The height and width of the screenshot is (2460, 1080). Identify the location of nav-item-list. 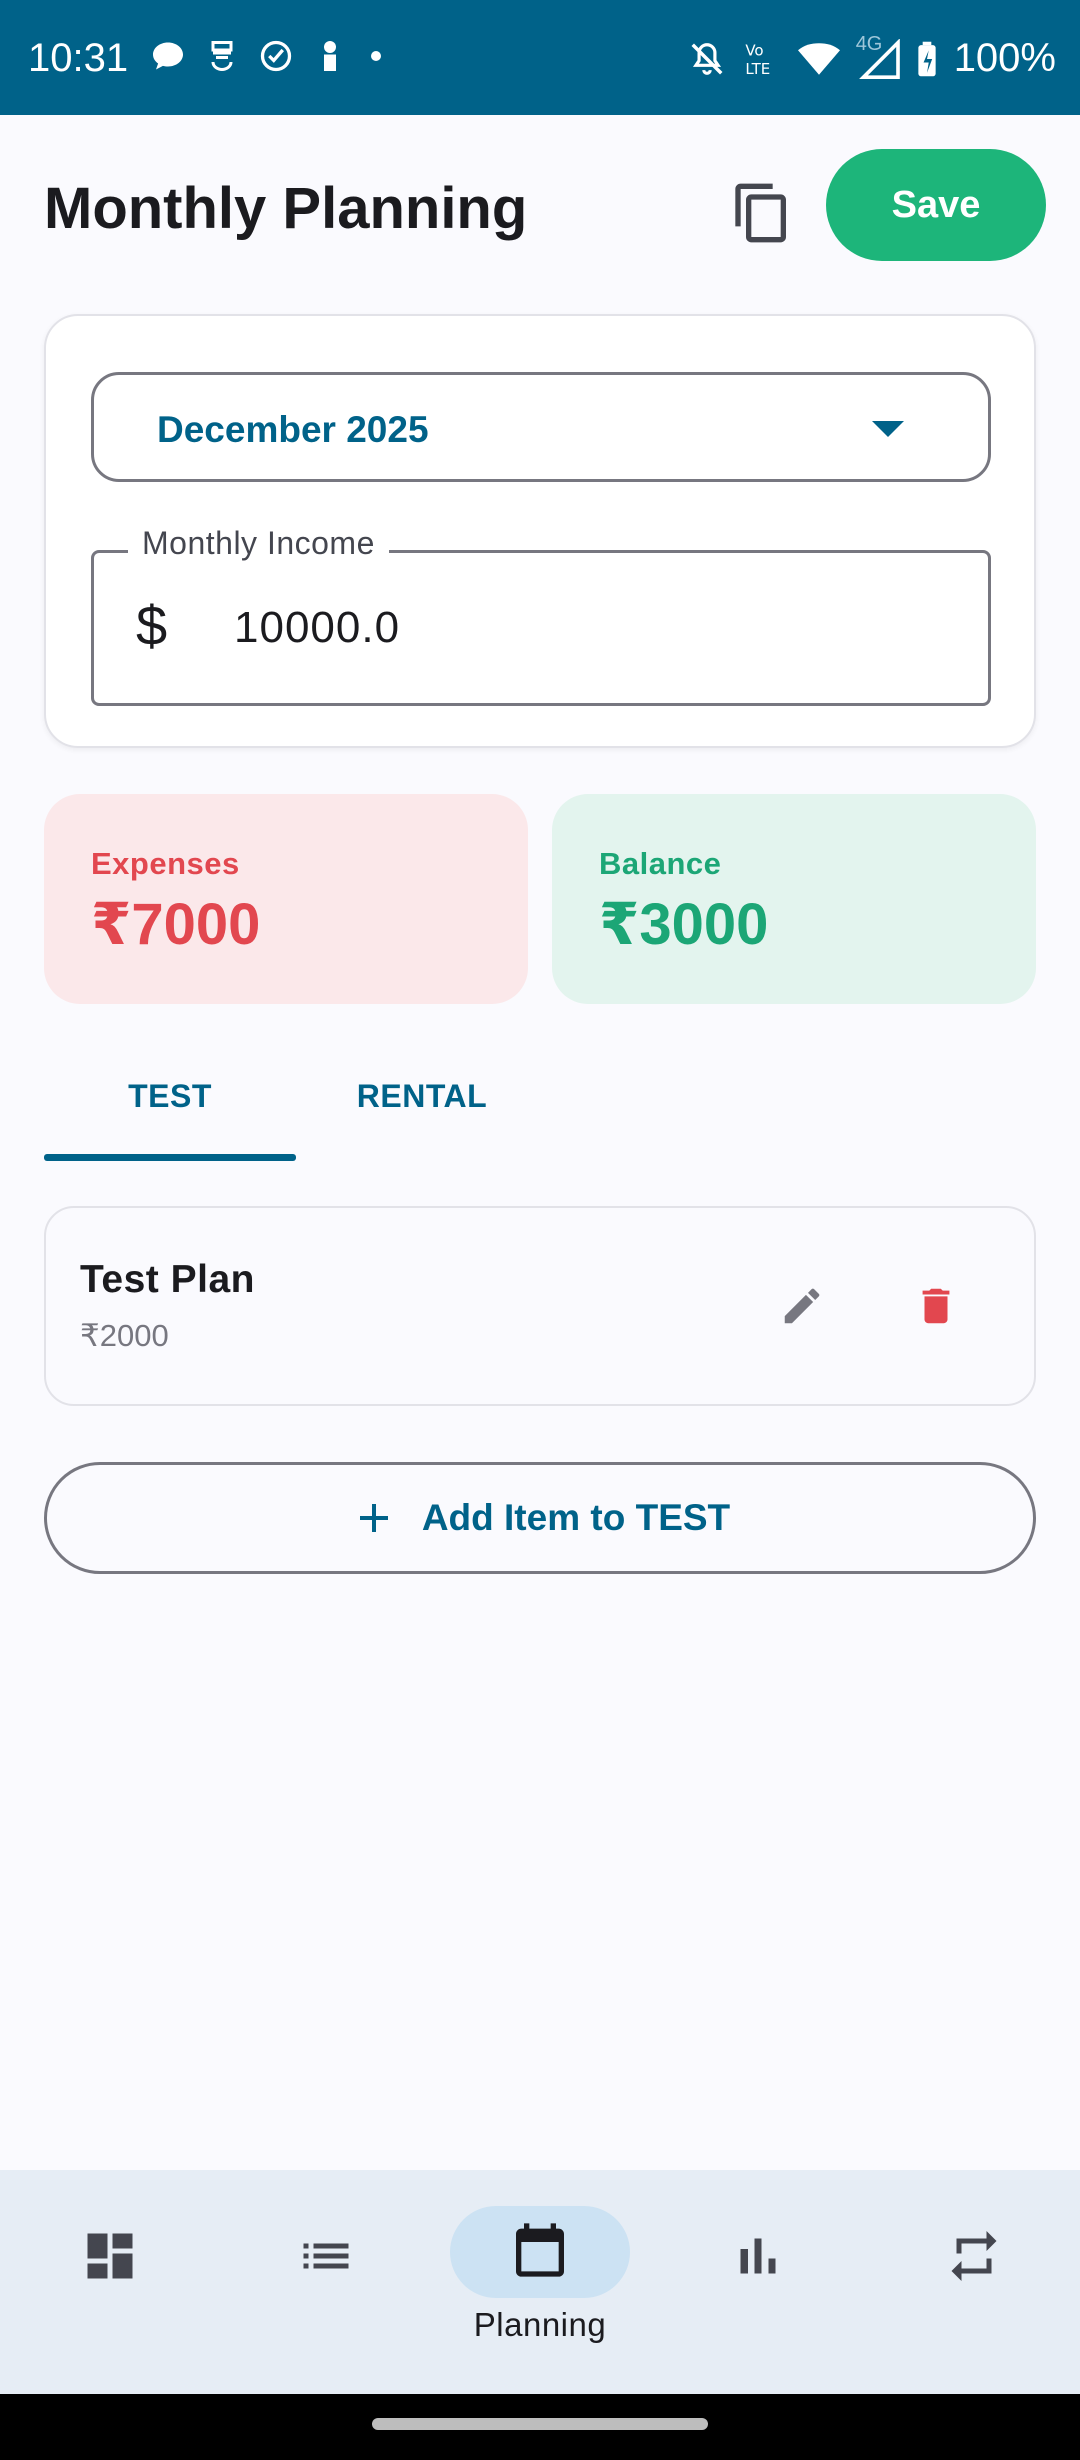
(324, 2282).